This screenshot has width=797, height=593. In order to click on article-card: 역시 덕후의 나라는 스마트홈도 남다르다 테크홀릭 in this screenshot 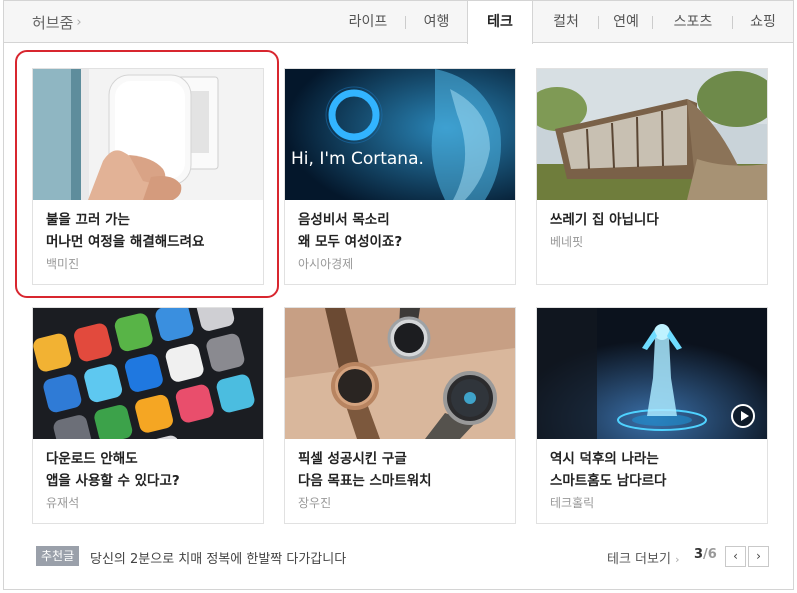, I will do `click(652, 415)`.